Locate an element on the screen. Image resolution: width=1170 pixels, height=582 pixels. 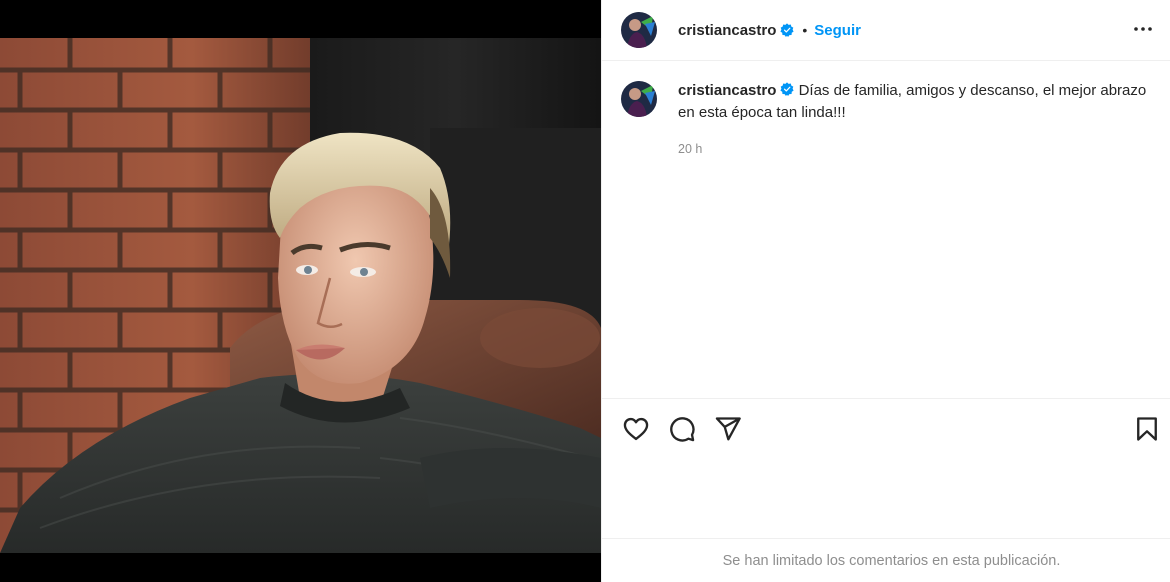
more-options-icon is located at coordinates (1143, 29).